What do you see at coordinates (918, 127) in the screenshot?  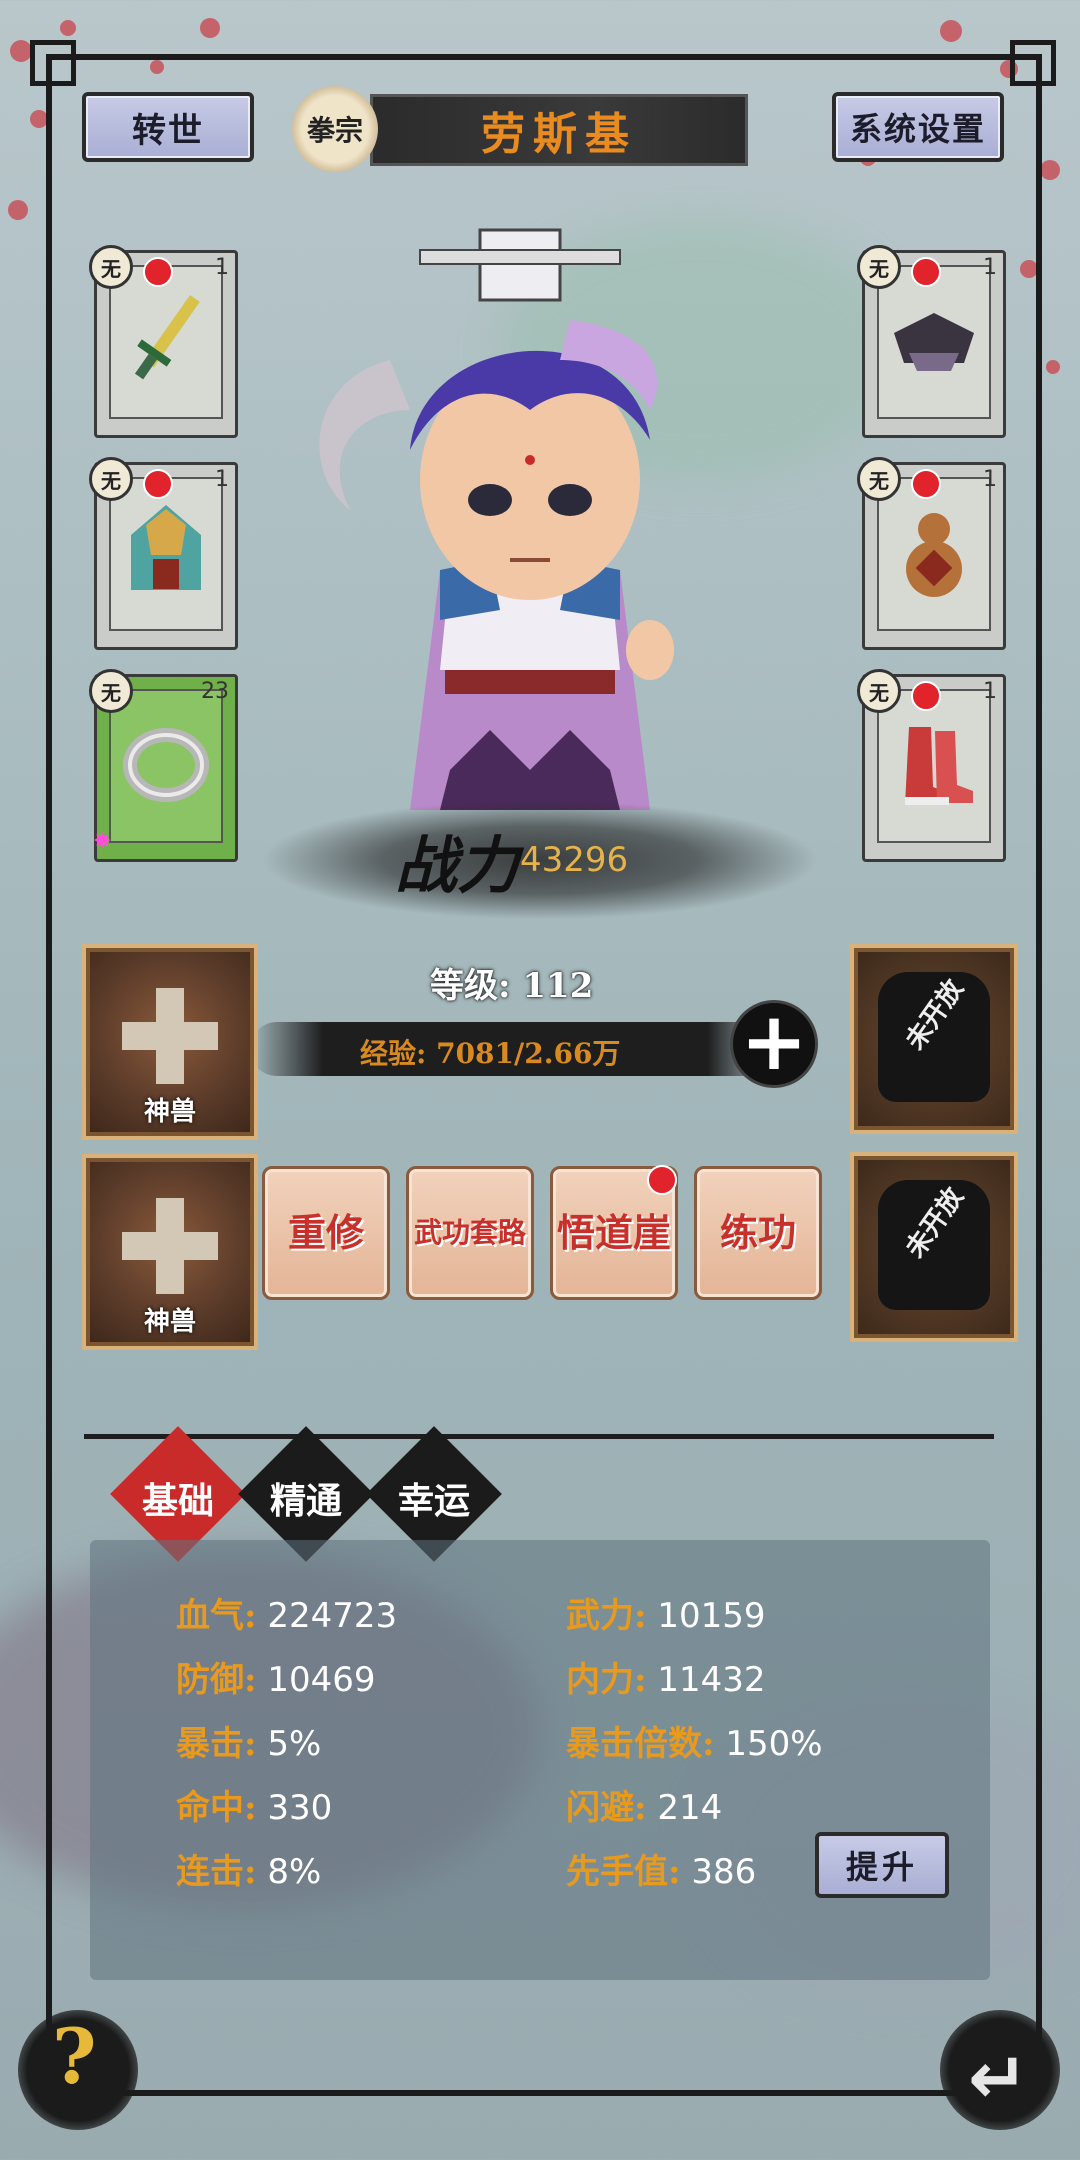 I see `system-settings-button: 系统设置` at bounding box center [918, 127].